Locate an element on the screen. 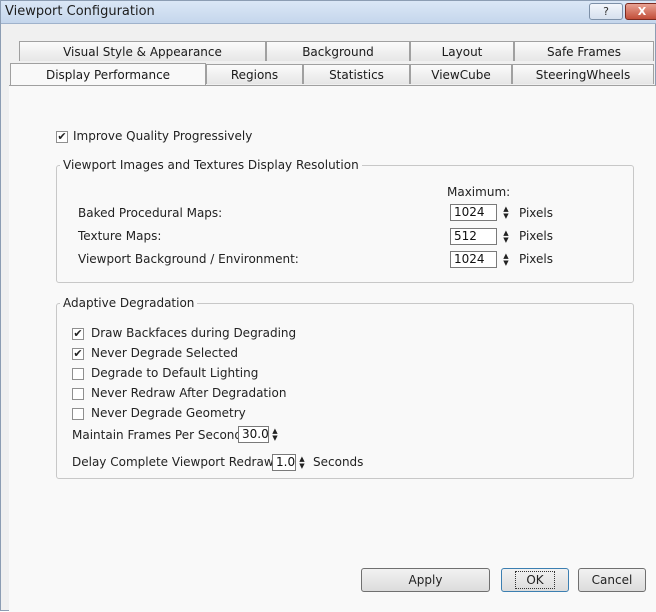  texture-maps-spinner: ▲ ▼ is located at coordinates (506, 236).